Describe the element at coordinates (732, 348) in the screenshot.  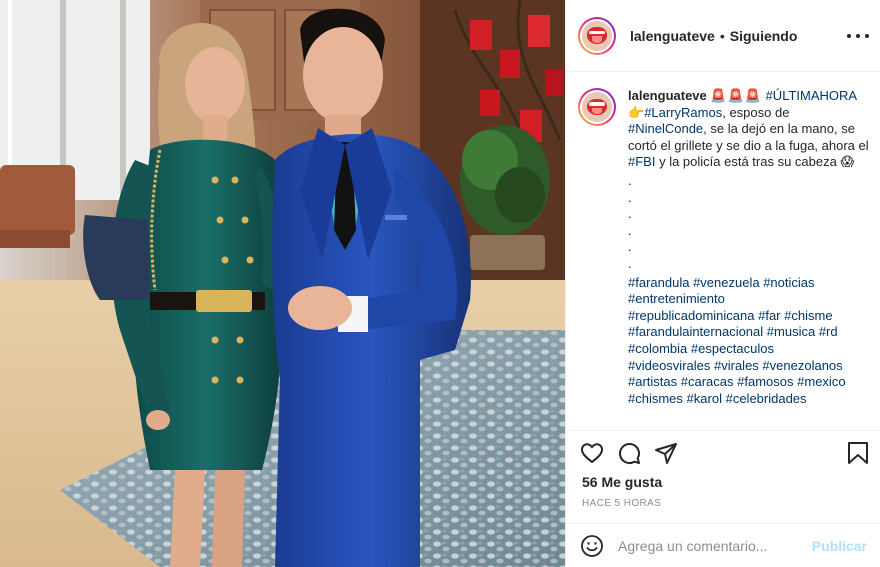
I see `hashtag-link: #espectaculos` at that location.